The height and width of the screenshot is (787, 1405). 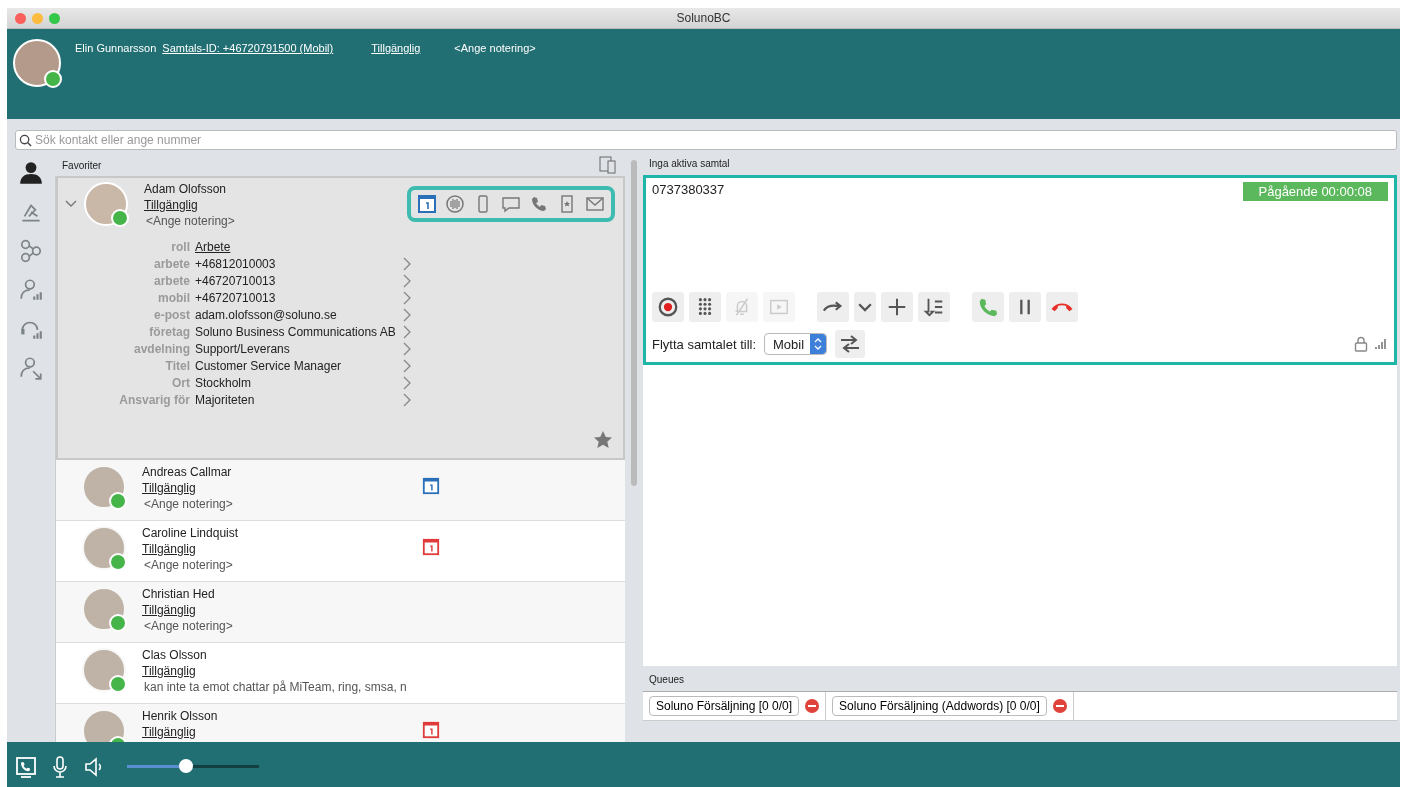 I want to click on dialpad-button, so click(x=705, y=307).